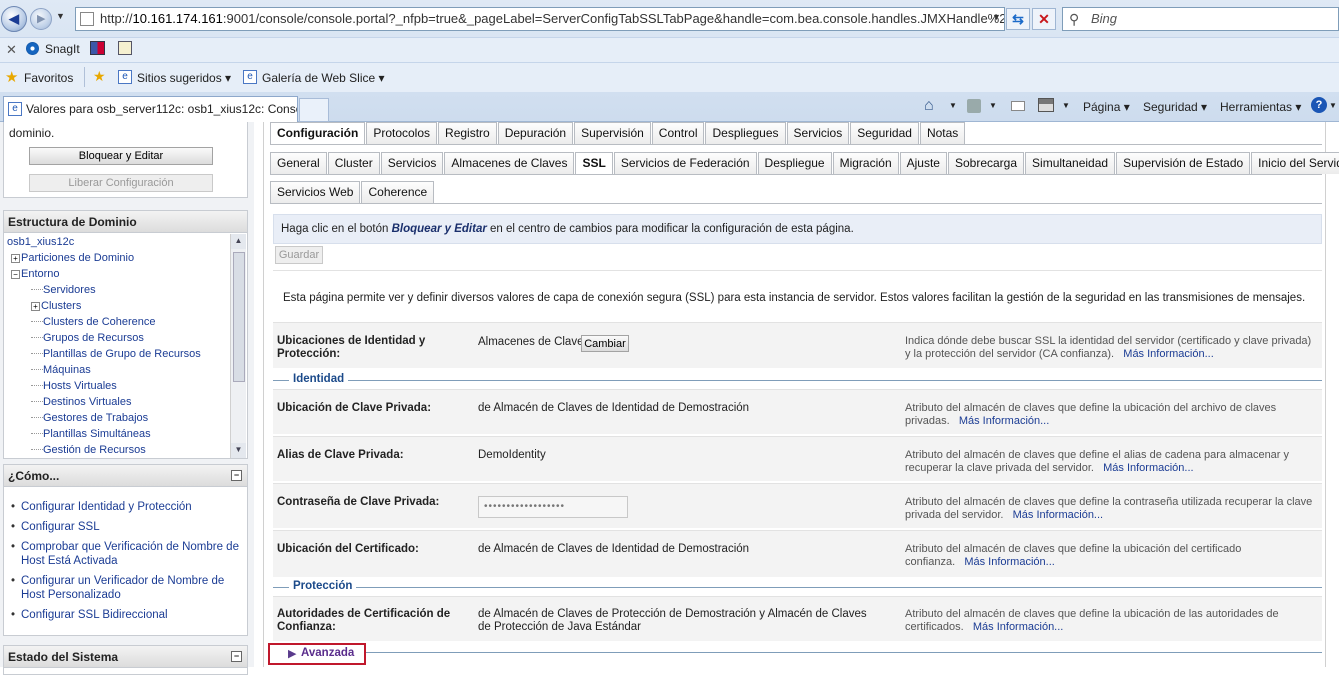  What do you see at coordinates (60, 16) in the screenshot?
I see `history-dropdown-icon: ▼` at bounding box center [60, 16].